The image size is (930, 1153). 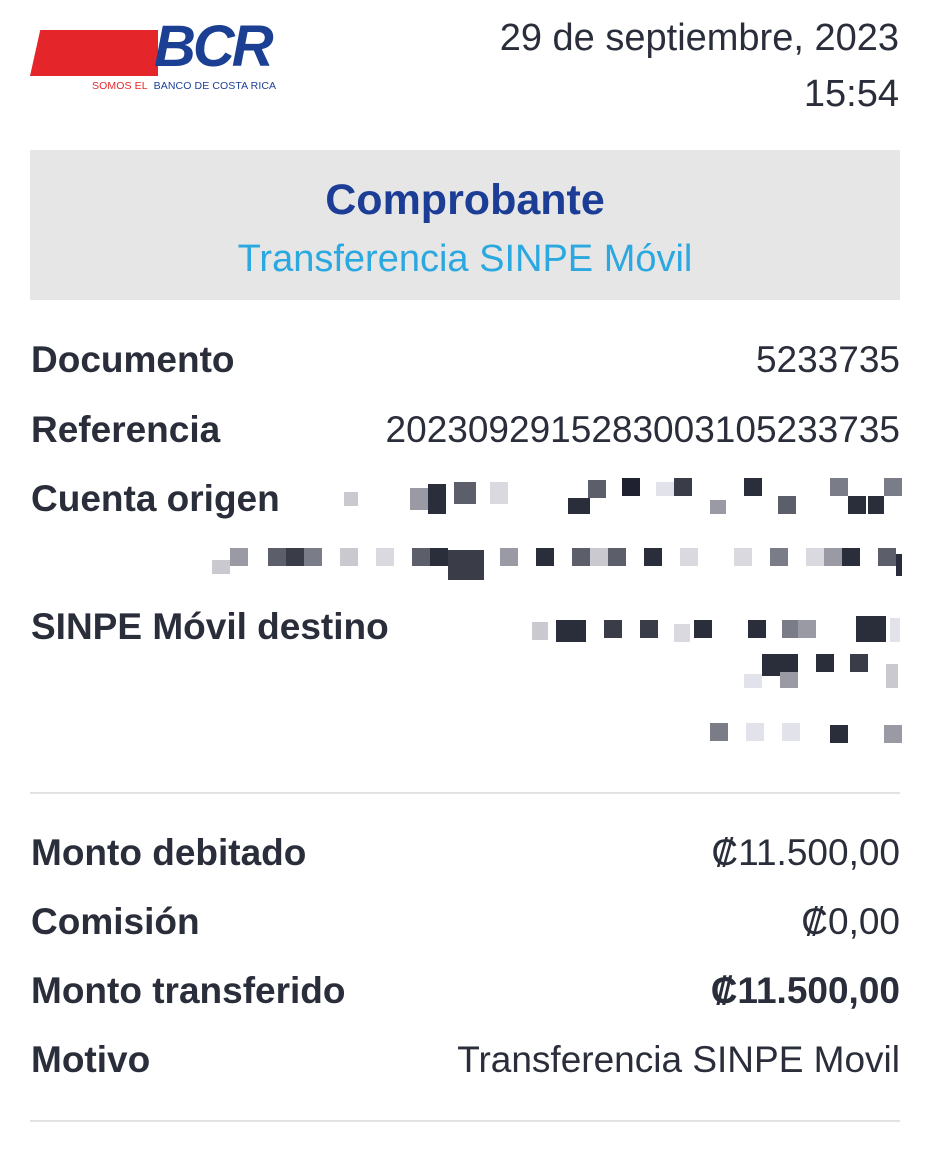 I want to click on documento-value: 5233735, so click(x=827, y=359).